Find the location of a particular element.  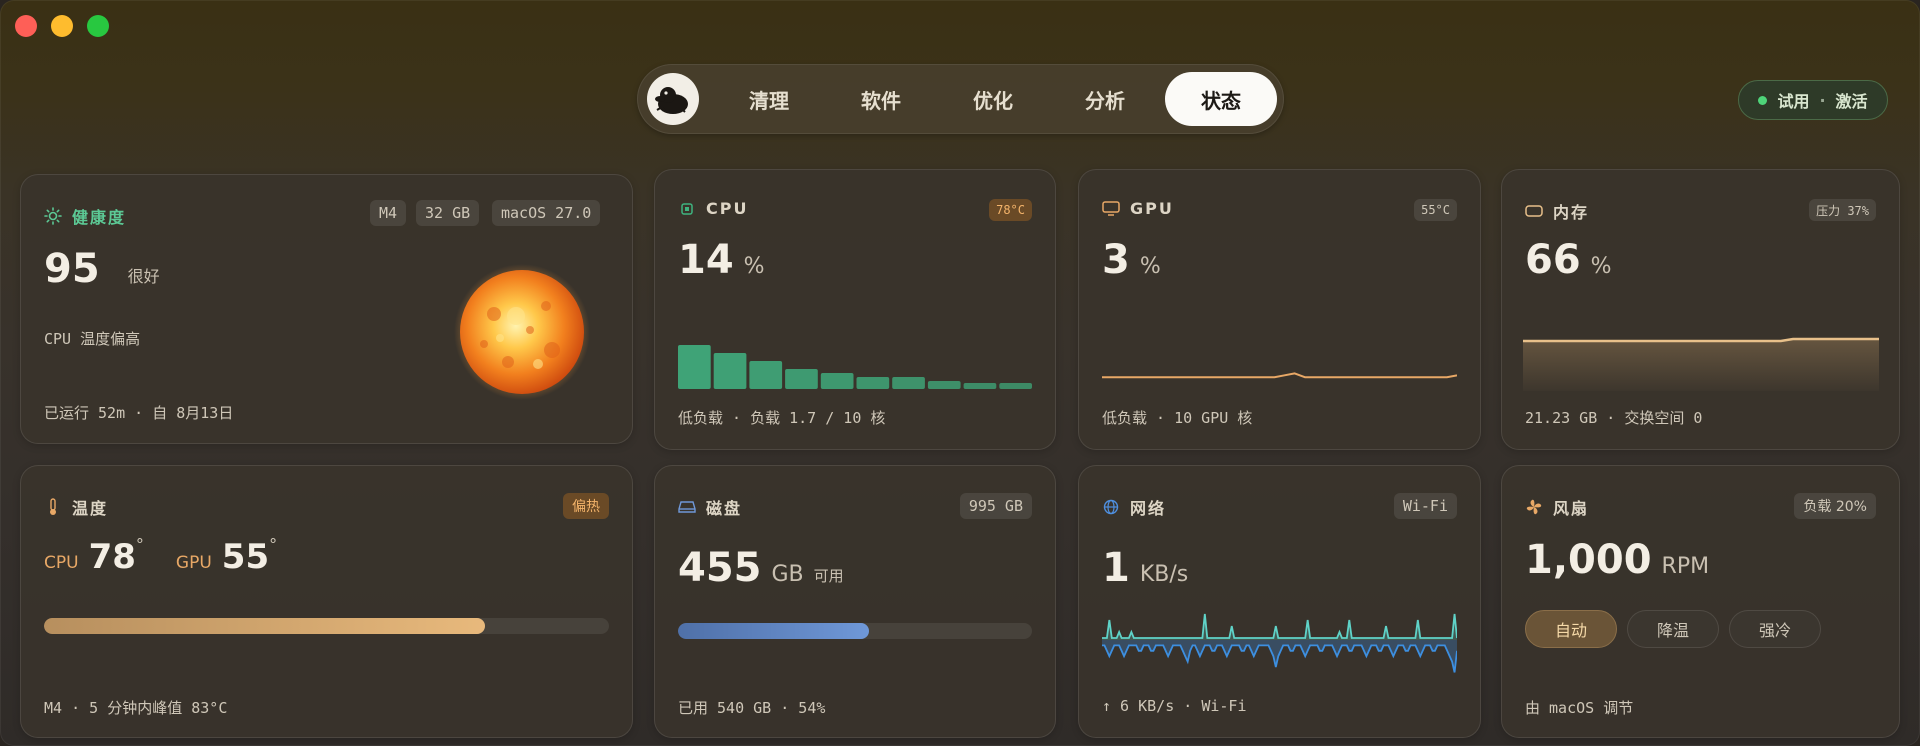

network-header: 网络 is located at coordinates (1134, 507).